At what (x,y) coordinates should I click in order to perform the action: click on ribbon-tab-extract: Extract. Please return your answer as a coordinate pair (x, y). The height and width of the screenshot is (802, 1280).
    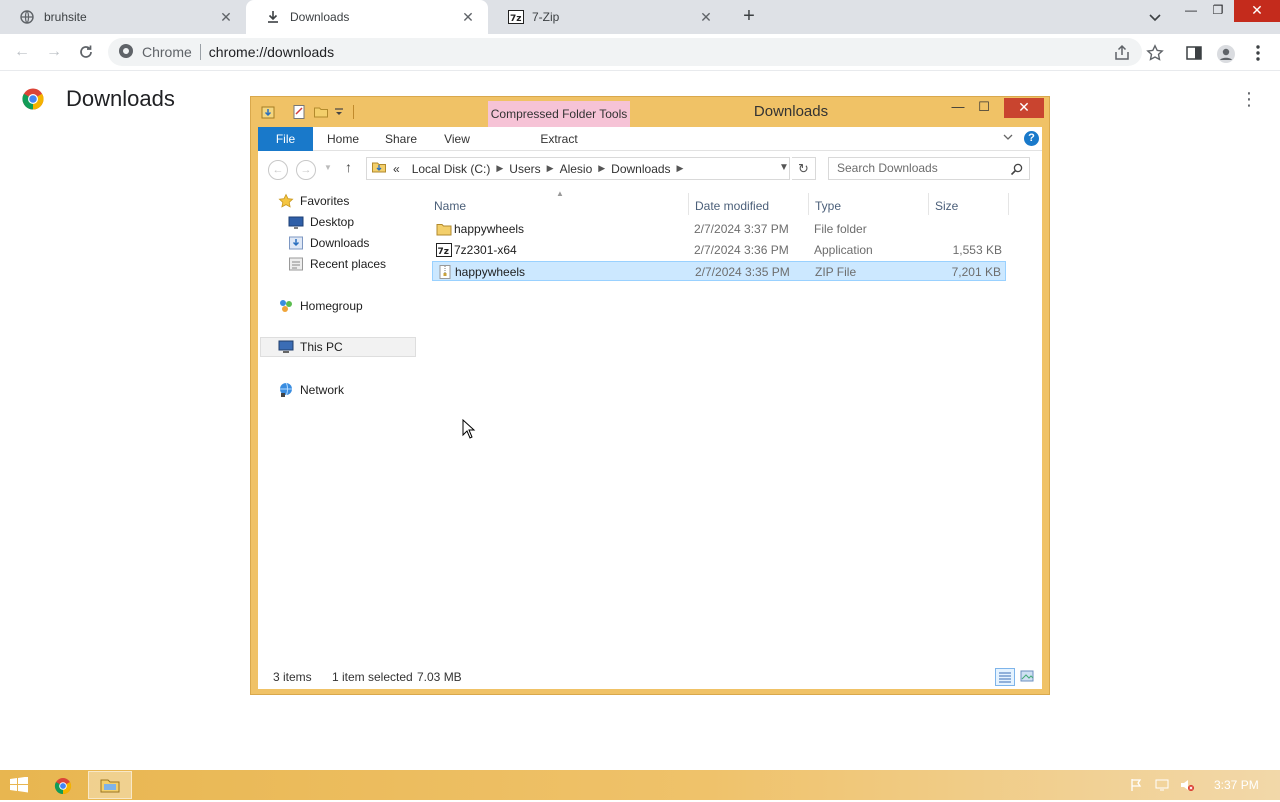
    Looking at the image, I should click on (559, 139).